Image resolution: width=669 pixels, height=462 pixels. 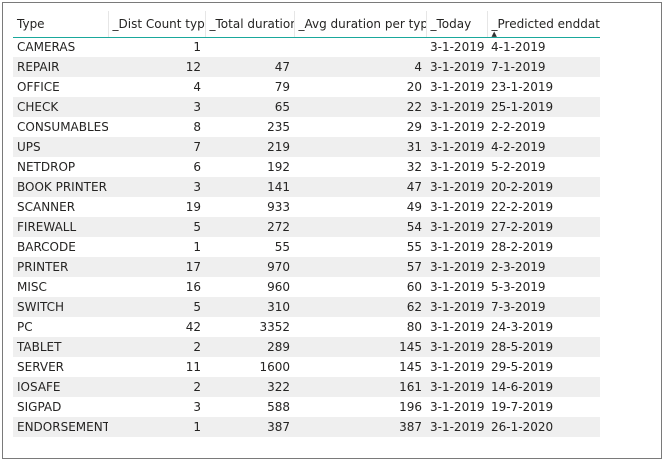 What do you see at coordinates (360, 287) in the screenshot?
I see `cell-avg-duration-per-type: 60` at bounding box center [360, 287].